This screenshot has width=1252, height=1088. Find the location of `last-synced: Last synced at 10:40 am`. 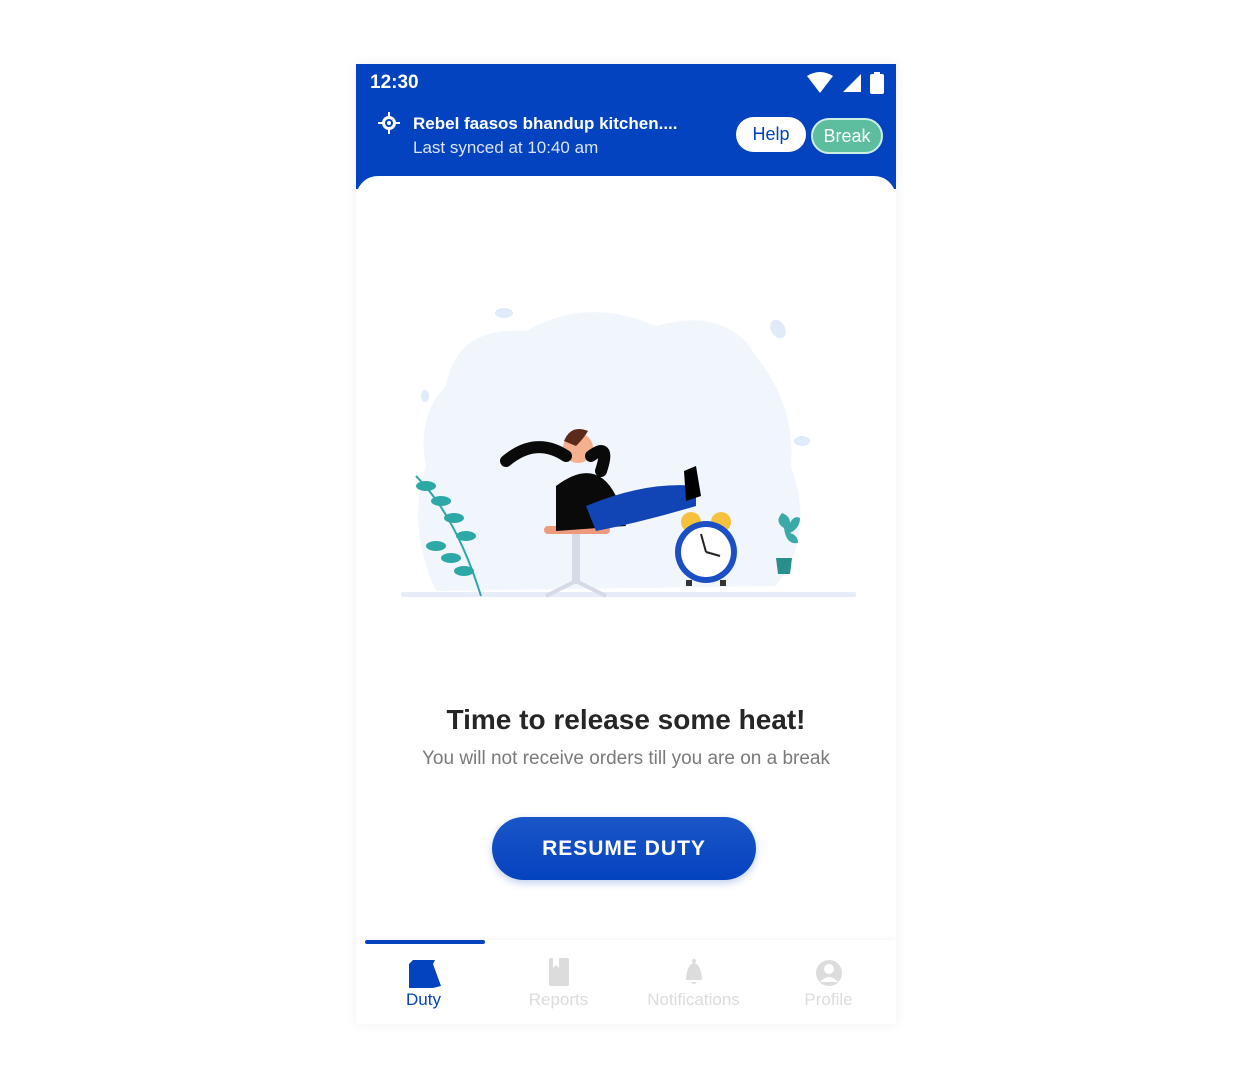

last-synced: Last synced at 10:40 am is located at coordinates (506, 147).